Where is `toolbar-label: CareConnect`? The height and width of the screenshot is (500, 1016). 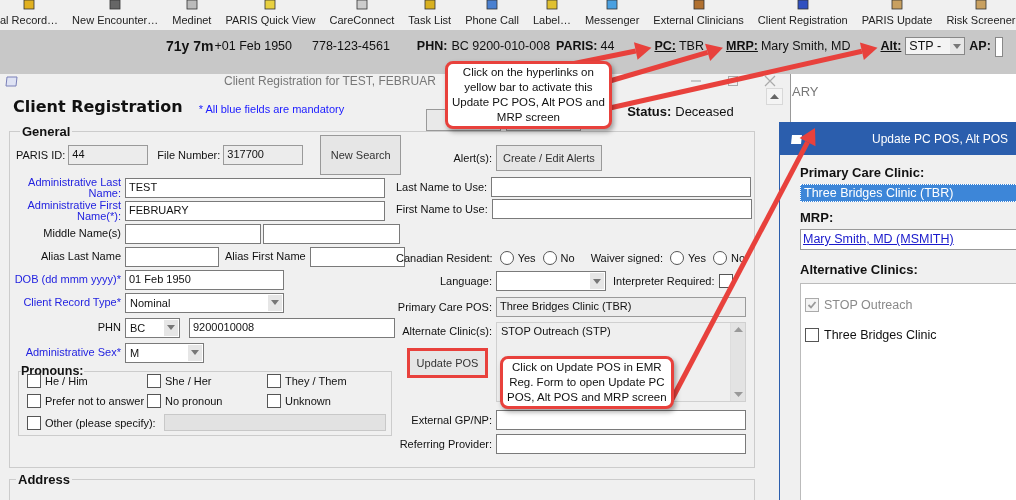 toolbar-label: CareConnect is located at coordinates (362, 20).